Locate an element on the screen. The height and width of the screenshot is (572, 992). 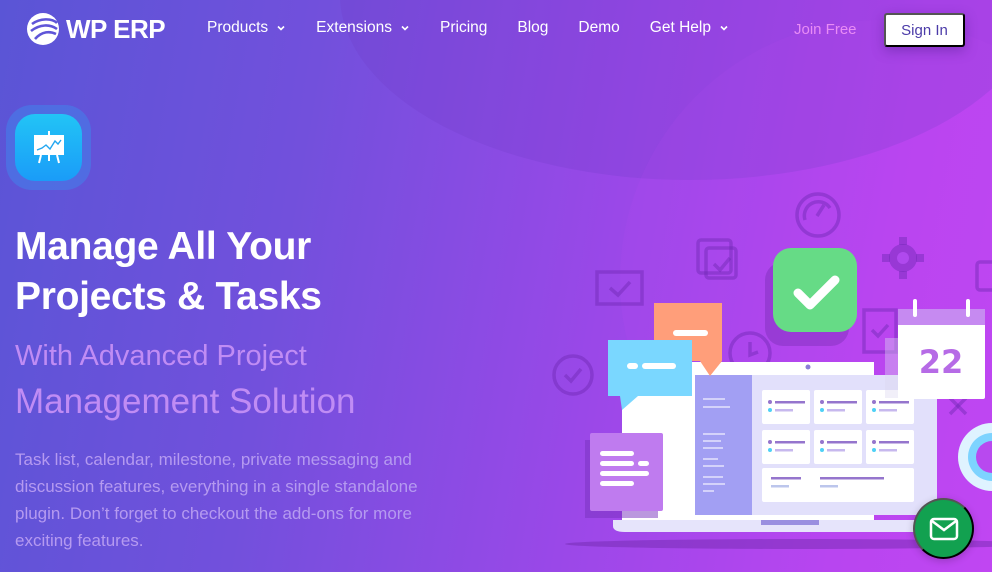
nav-item-label: Extensions is located at coordinates (354, 27).